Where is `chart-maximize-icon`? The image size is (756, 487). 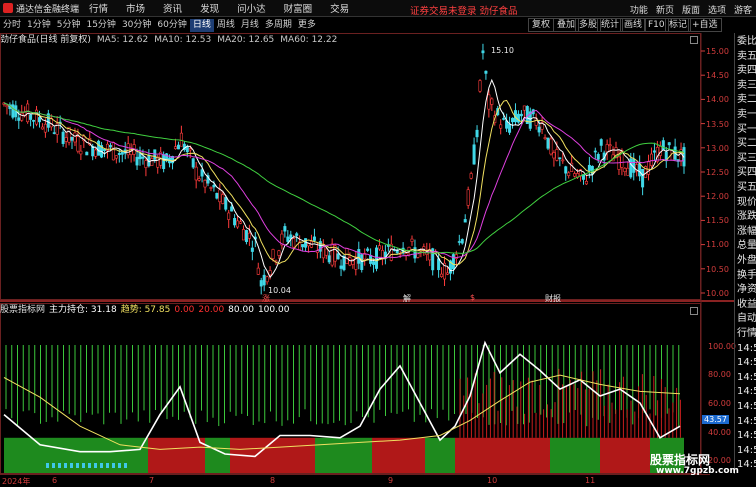
chart-maximize-icon is located at coordinates (694, 40).